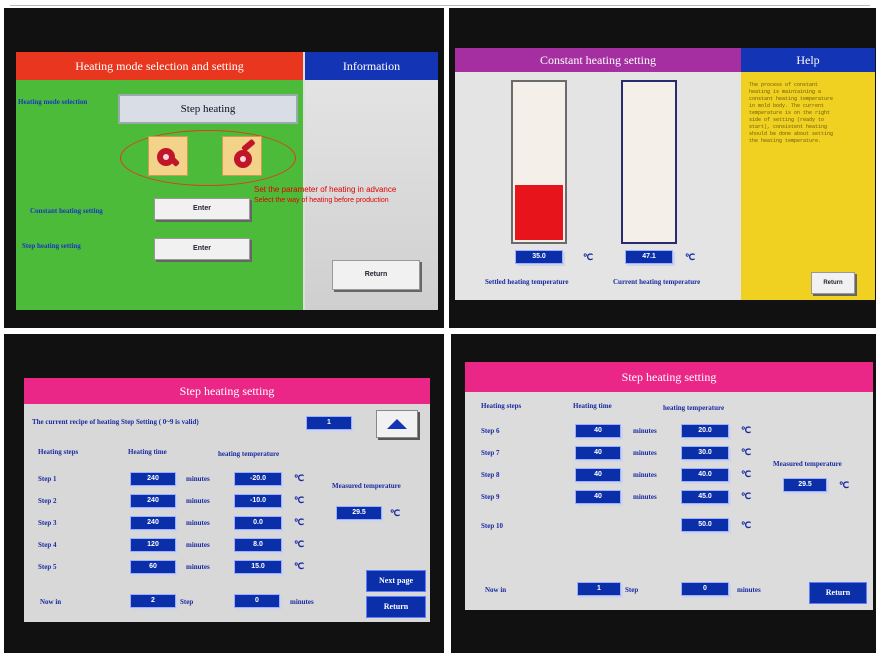 The width and height of the screenshot is (880, 653). Describe the element at coordinates (397, 424) in the screenshot. I see `recipe-up-button` at that location.